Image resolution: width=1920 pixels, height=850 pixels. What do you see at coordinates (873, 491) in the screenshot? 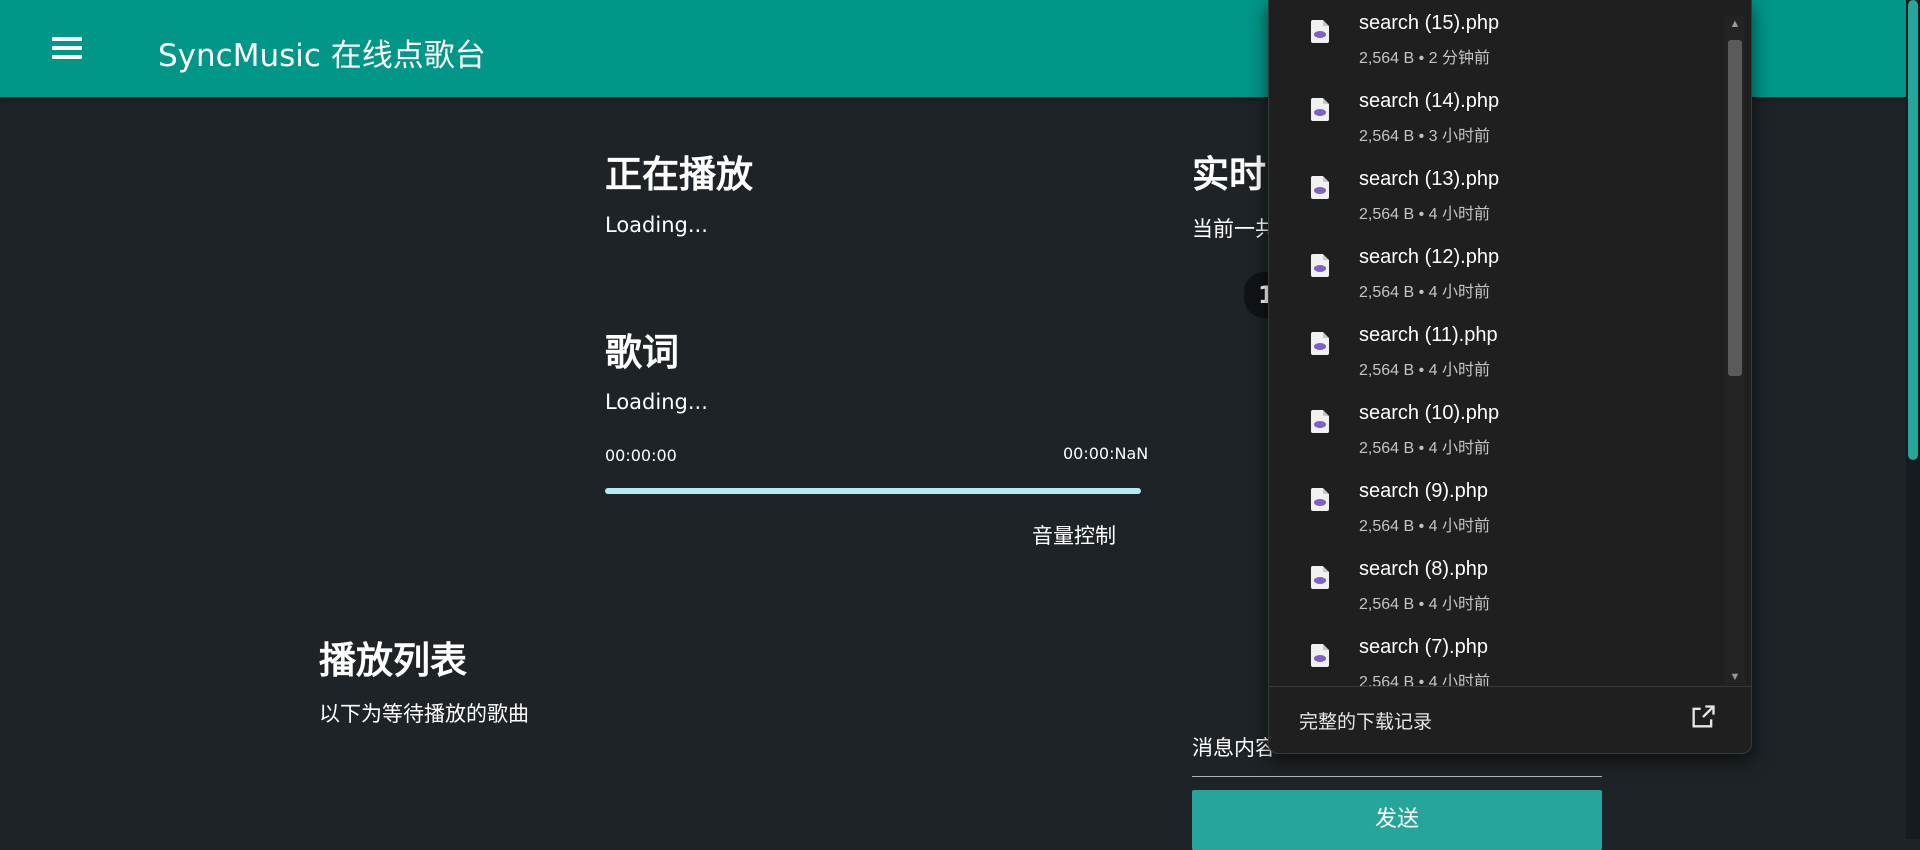
I see `progress-bar` at bounding box center [873, 491].